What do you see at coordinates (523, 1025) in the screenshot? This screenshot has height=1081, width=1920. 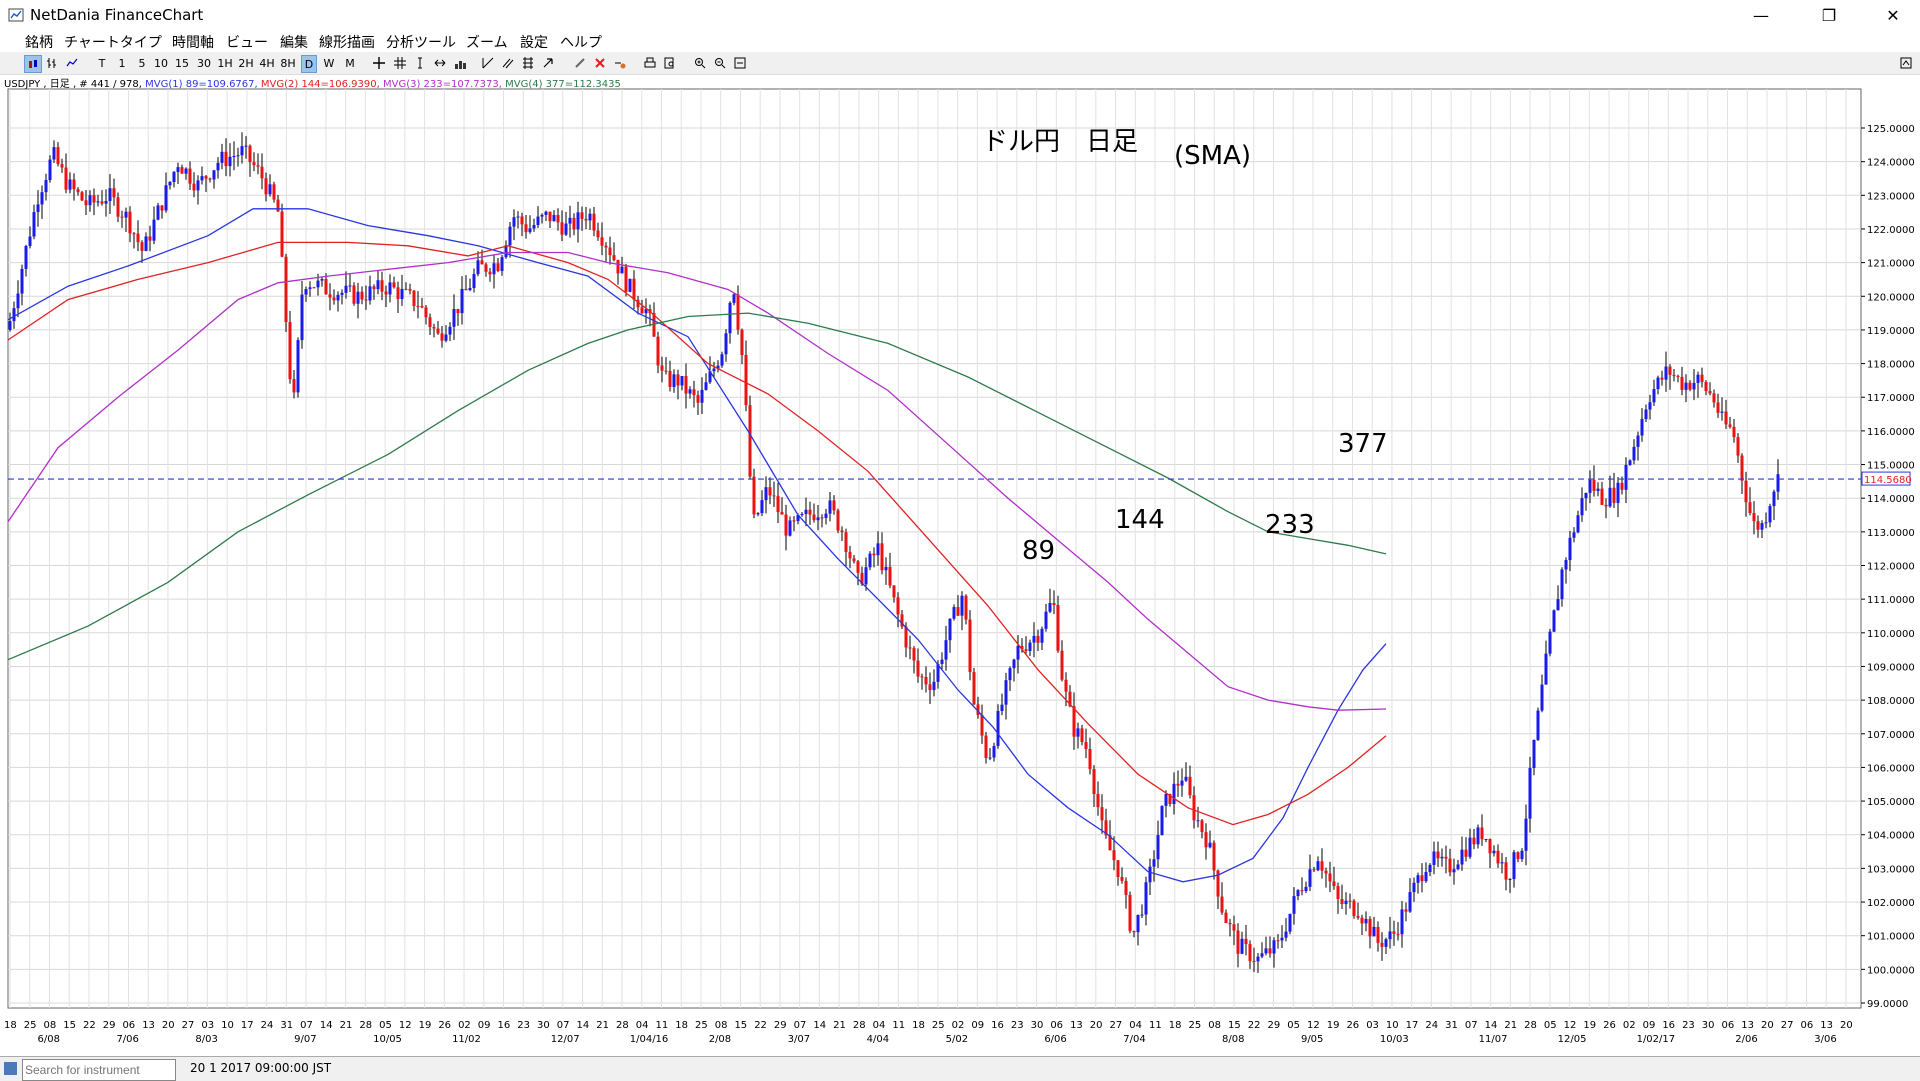 I see `x-day-label: 23` at bounding box center [523, 1025].